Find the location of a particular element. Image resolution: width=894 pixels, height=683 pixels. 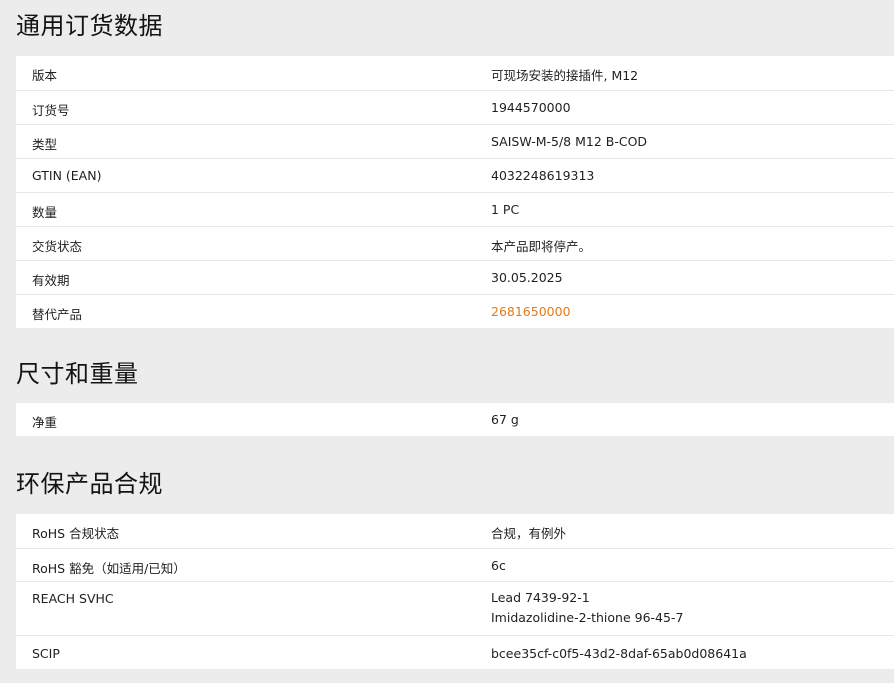

table-row: 净重 67 g is located at coordinates (455, 419).